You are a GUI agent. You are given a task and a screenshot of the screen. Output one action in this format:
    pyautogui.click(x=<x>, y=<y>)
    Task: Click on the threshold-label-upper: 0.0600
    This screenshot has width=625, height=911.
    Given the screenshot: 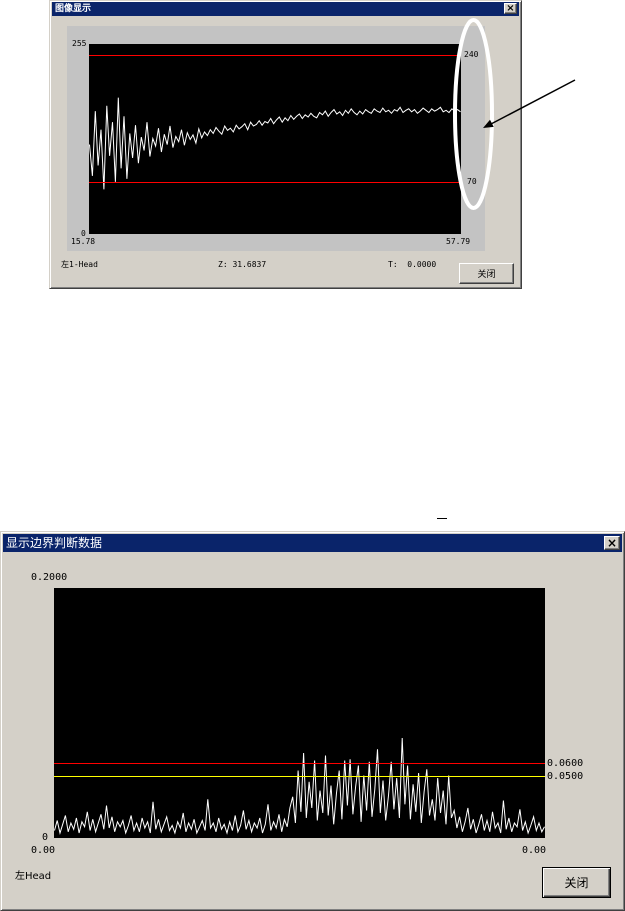 What is the action you would take?
    pyautogui.click(x=565, y=763)
    